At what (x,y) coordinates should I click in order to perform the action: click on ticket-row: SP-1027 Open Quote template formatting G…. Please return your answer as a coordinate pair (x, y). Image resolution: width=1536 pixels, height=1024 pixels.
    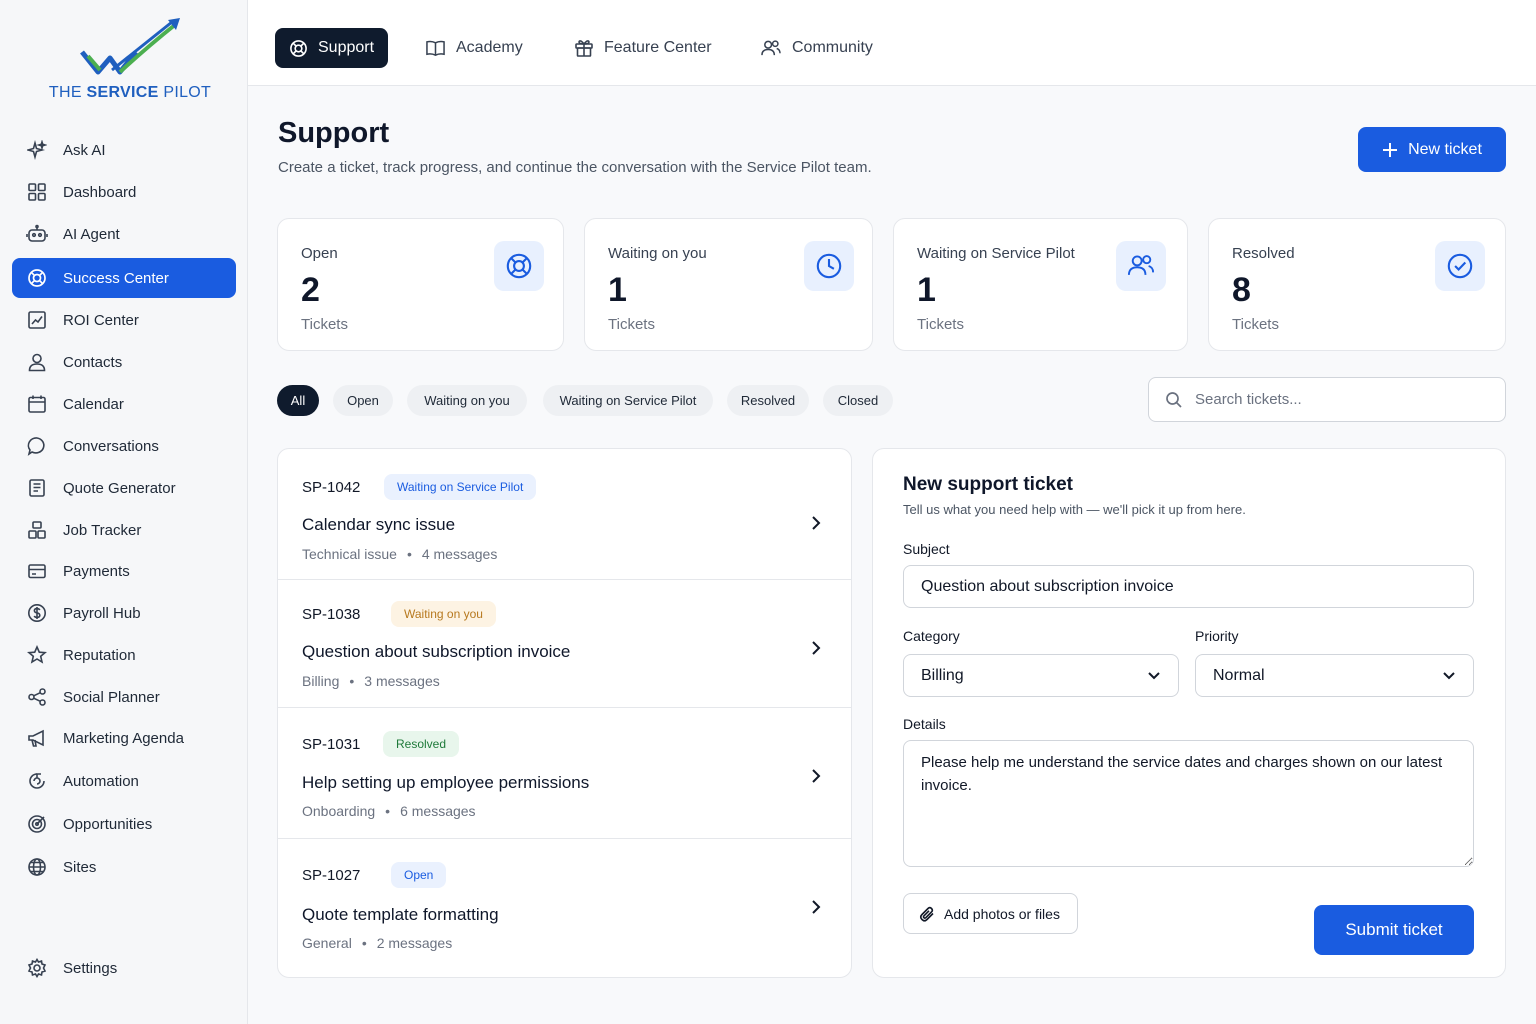
    Looking at the image, I should click on (564, 908).